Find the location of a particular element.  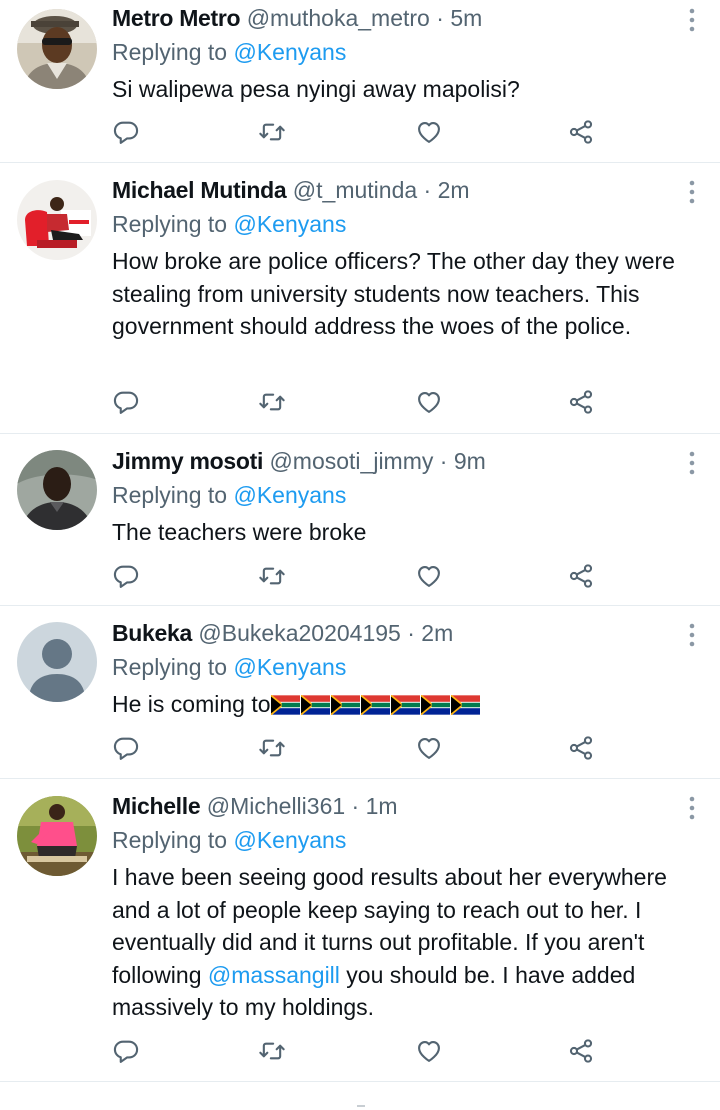

handle: @Michelli361 is located at coordinates (276, 806).